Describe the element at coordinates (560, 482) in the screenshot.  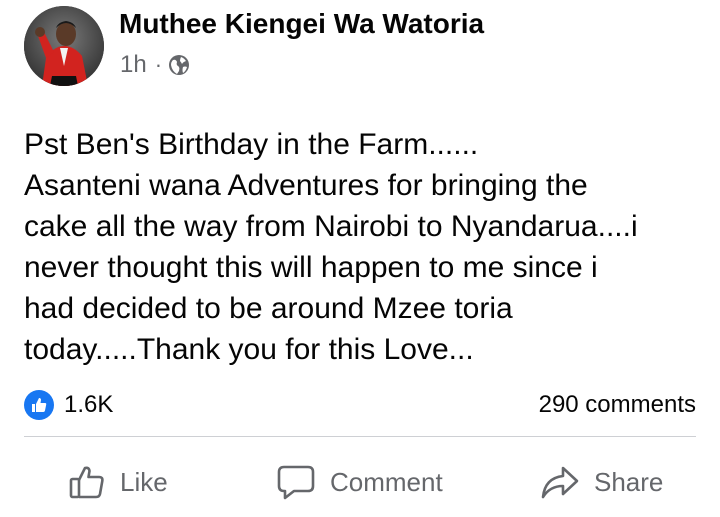
I see `share-arrow-icon` at that location.